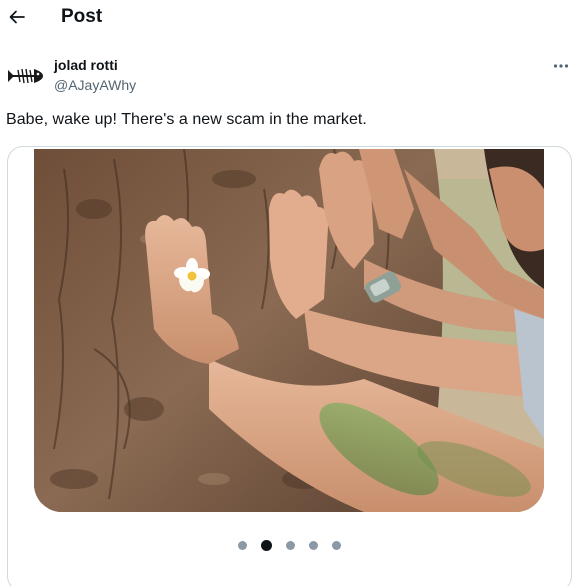  What do you see at coordinates (82, 16) in the screenshot?
I see `page-title: Post` at bounding box center [82, 16].